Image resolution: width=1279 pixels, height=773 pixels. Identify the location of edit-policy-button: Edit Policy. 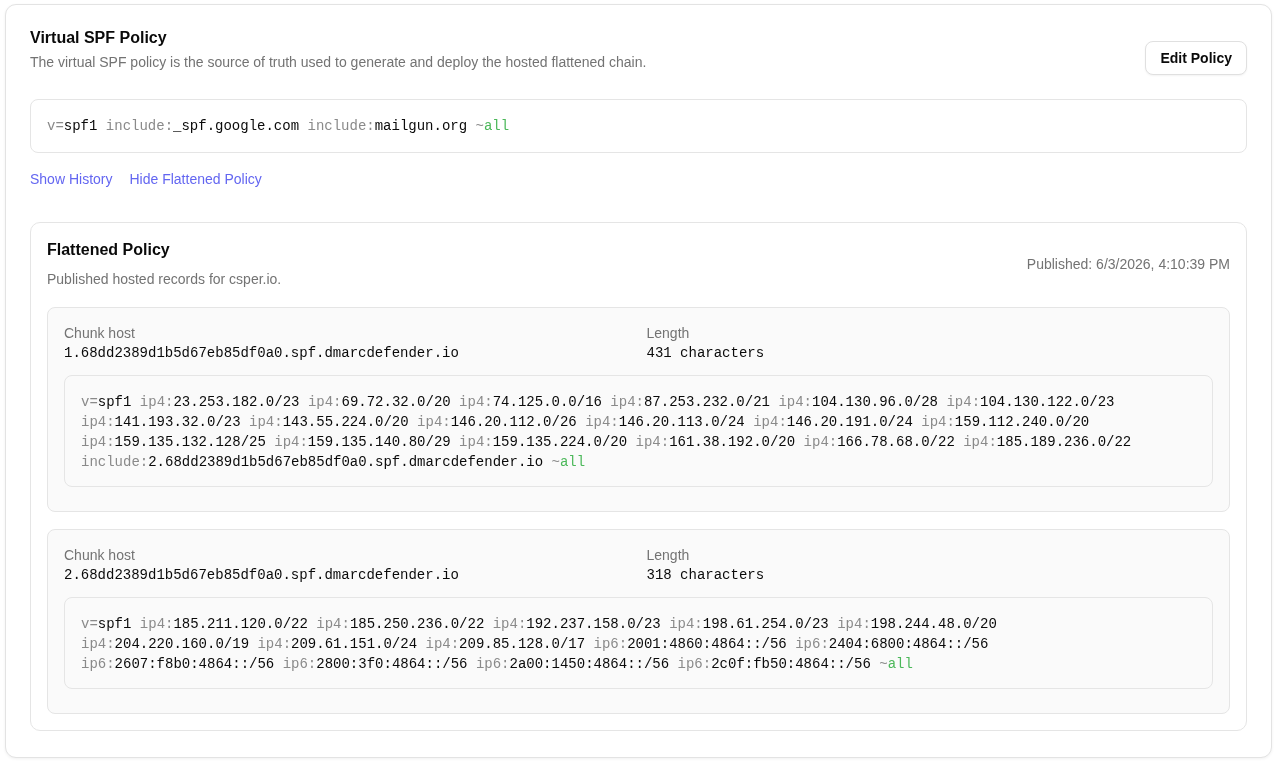
(1196, 58).